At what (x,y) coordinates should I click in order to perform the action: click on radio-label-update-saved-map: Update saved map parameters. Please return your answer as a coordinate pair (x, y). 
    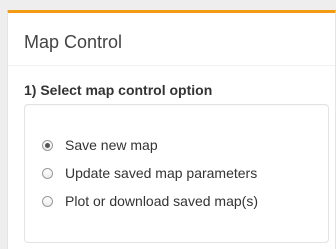
    Looking at the image, I should click on (161, 173).